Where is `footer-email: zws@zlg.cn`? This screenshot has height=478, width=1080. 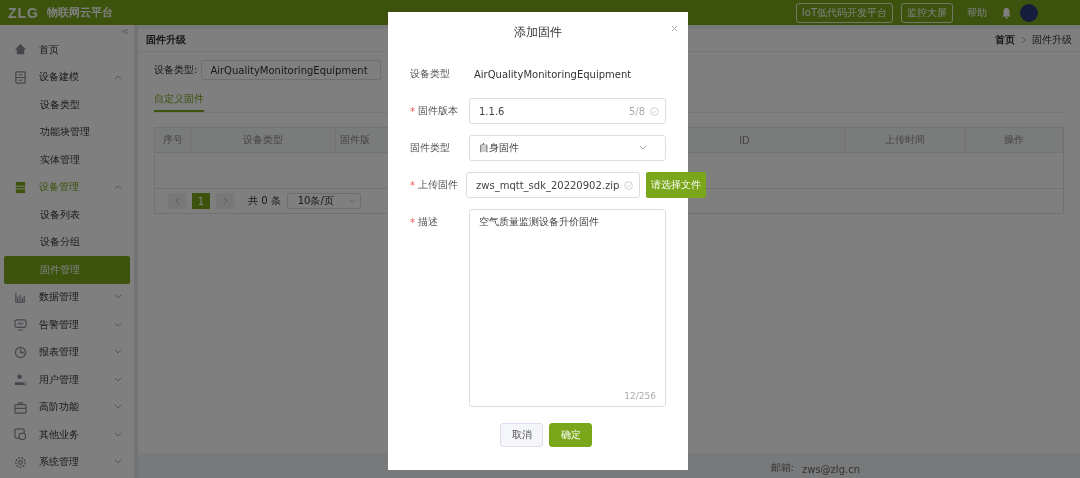
footer-email: zws@zlg.cn is located at coordinates (830, 469).